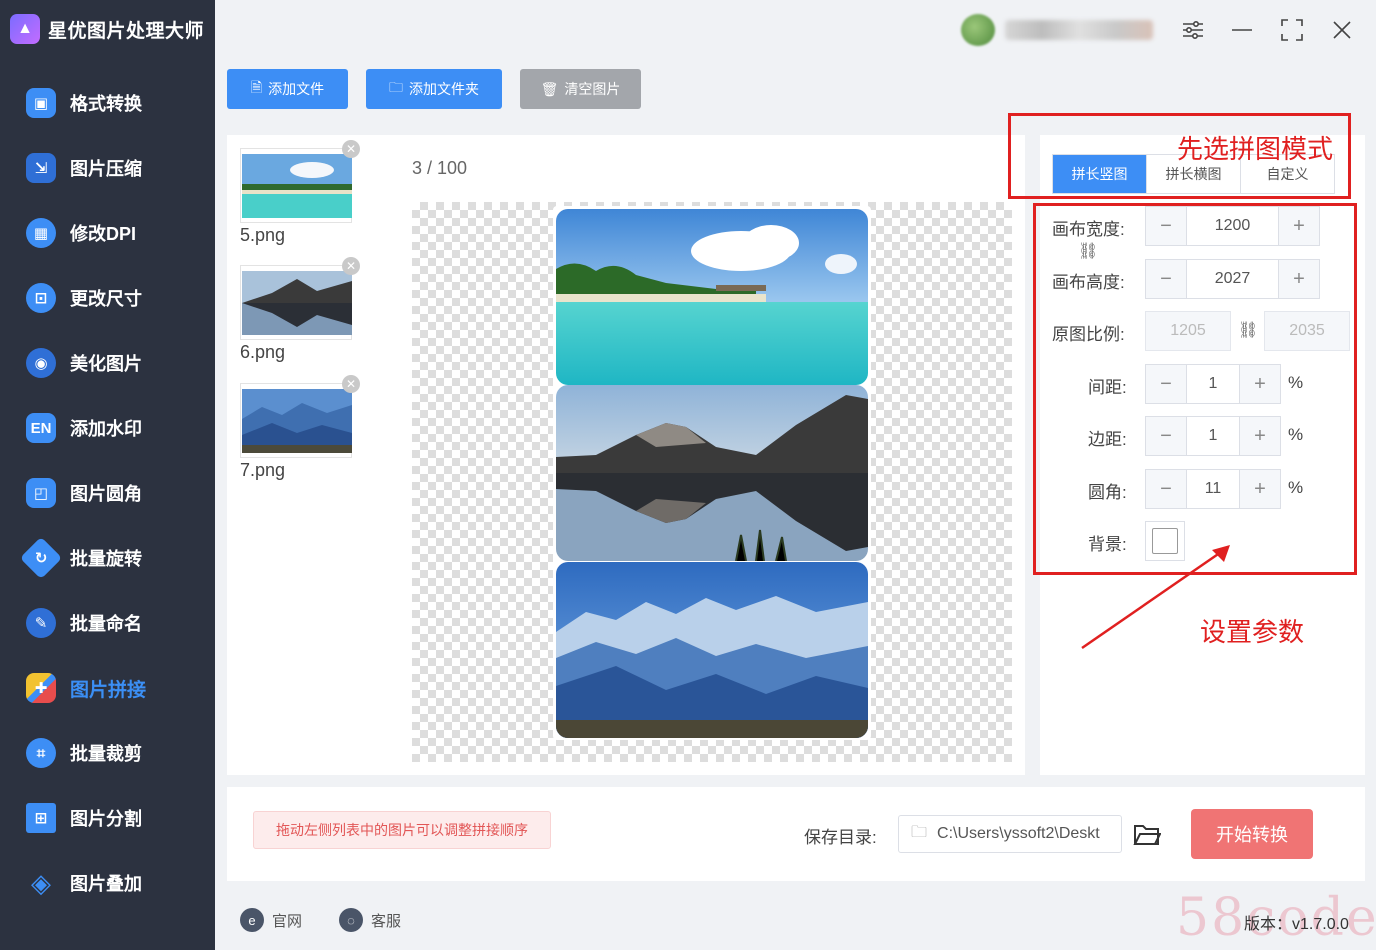 This screenshot has height=950, width=1376. I want to click on brand: ▲ 星优图片处理大师, so click(107, 29).